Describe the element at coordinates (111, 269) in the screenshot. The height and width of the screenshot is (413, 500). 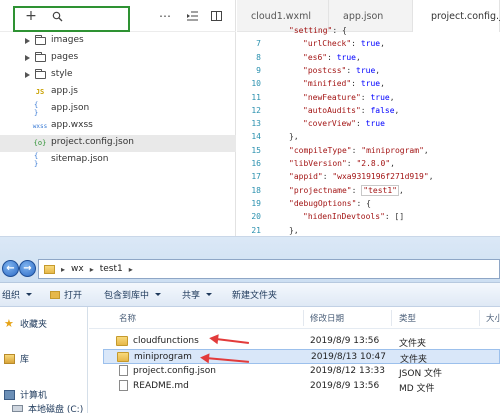
I see `breadcrumb-test1: test1` at that location.